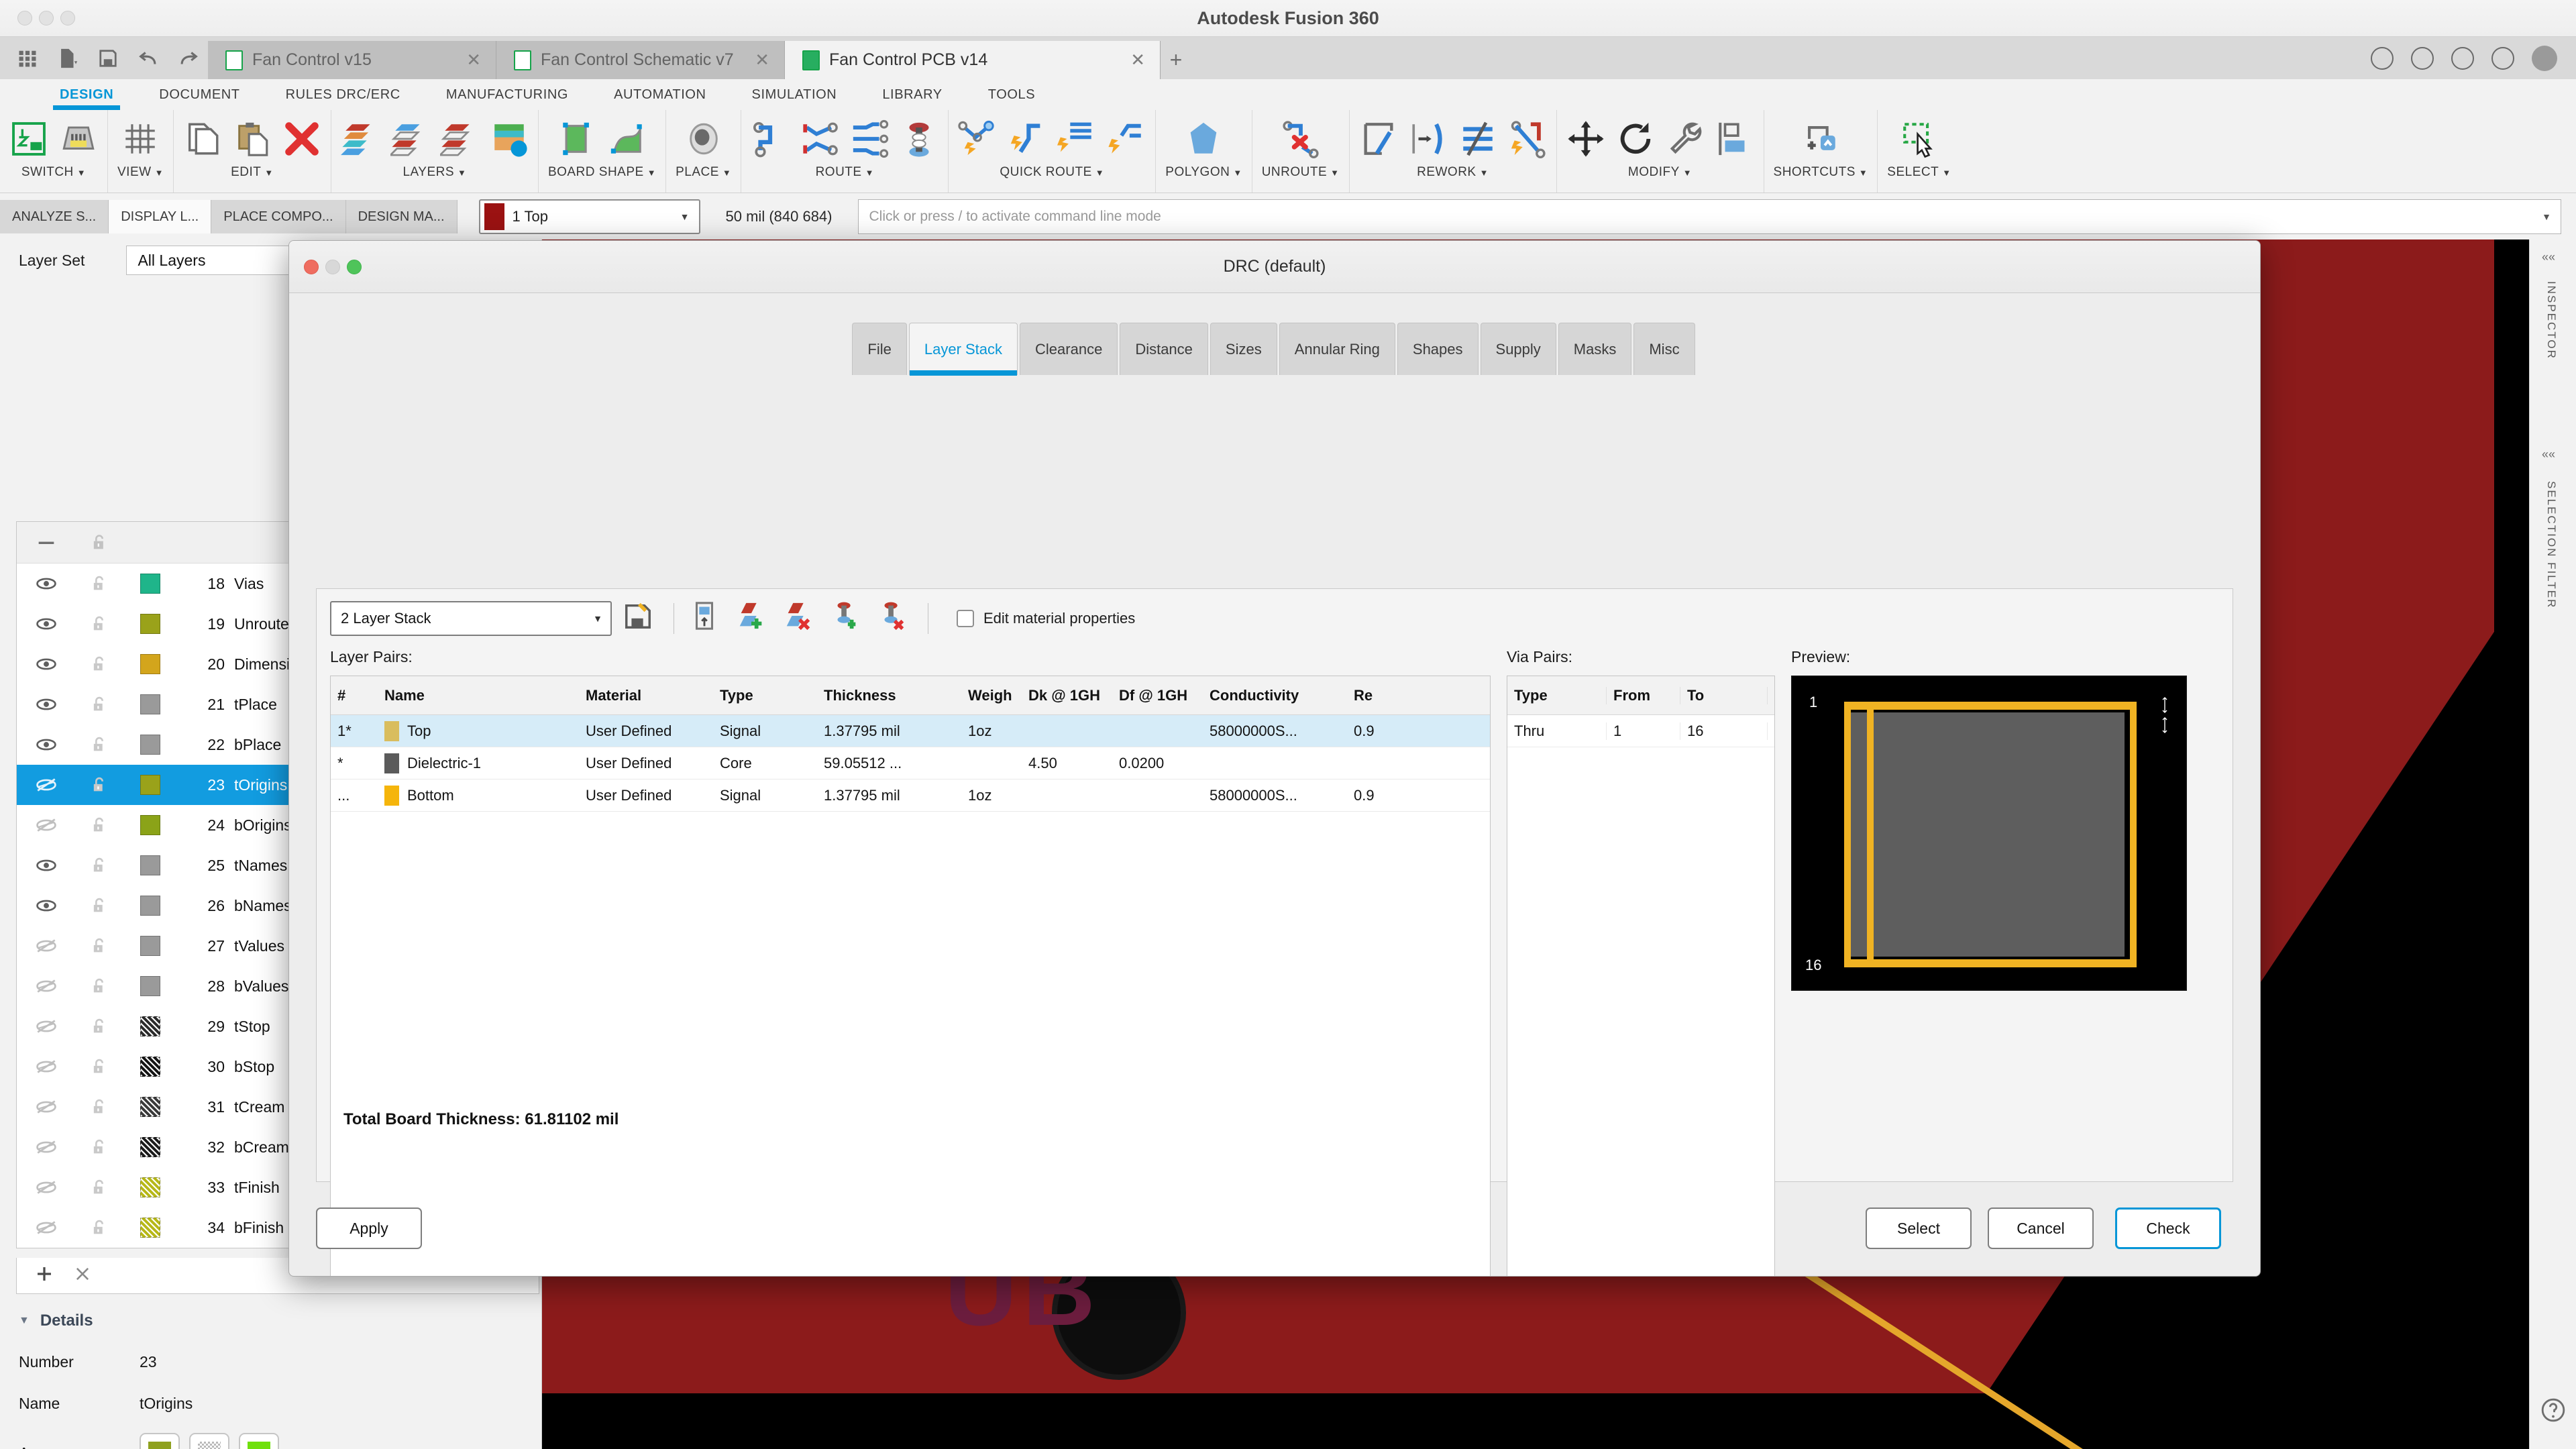 Image resolution: width=2576 pixels, height=1449 pixels. What do you see at coordinates (707, 618) in the screenshot?
I see `edit-thickness-icon` at bounding box center [707, 618].